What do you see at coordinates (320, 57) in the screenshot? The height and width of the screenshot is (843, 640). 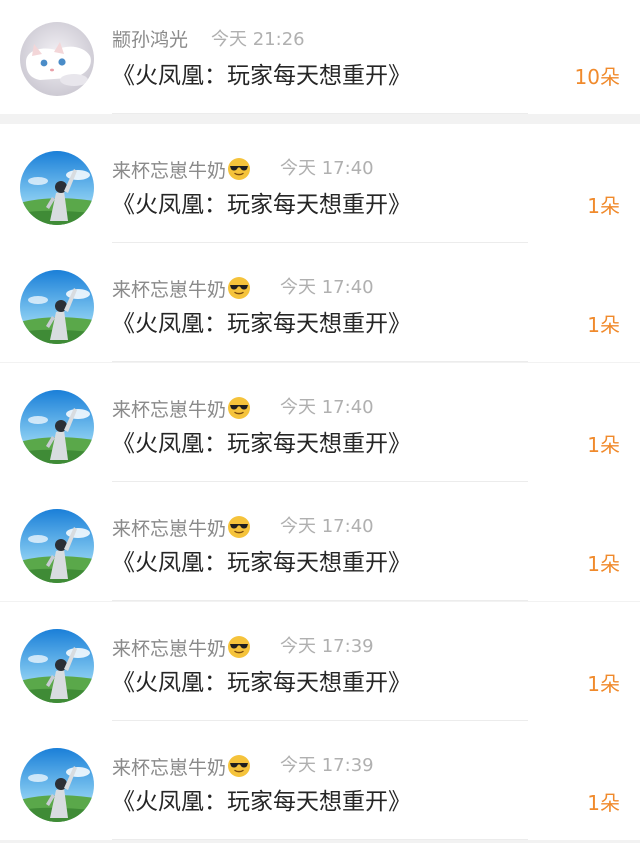 I see `list-item: 颛孙鸿光 今天 21:26 《火凤凰：玩家每天想重开》 10朵` at bounding box center [320, 57].